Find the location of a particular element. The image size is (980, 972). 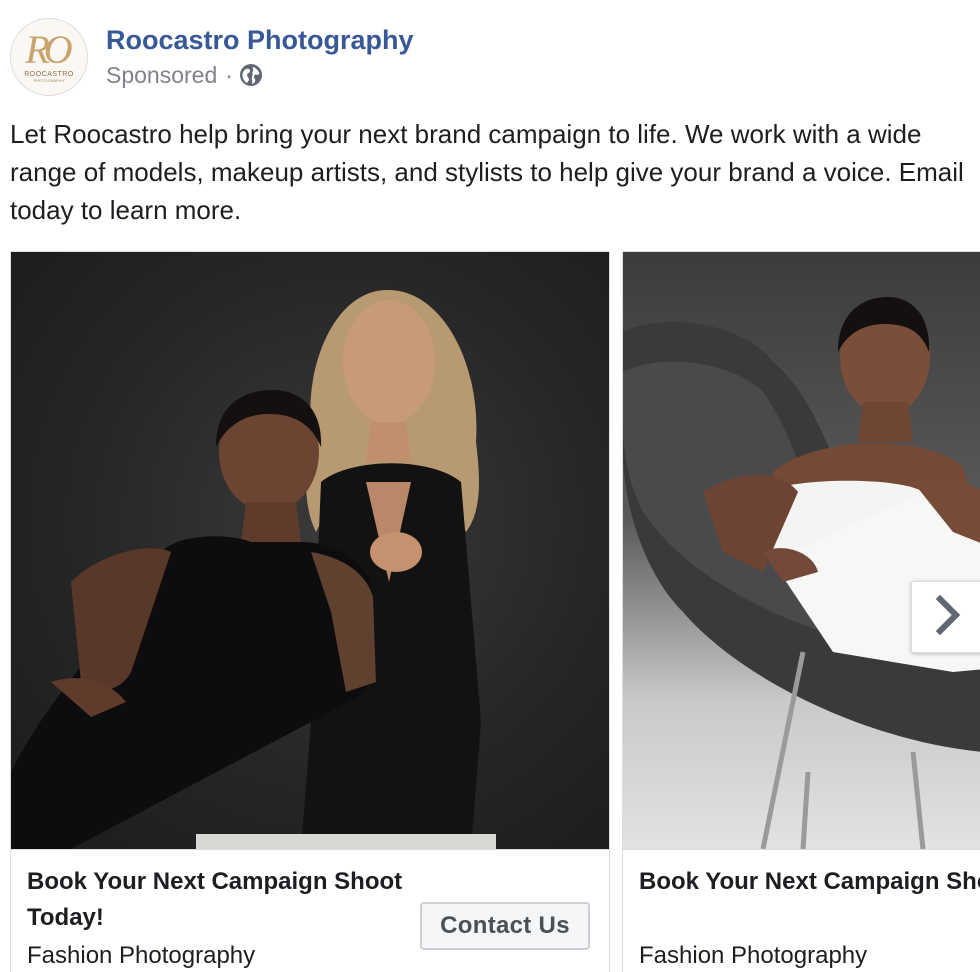

post-meta: Roocastro Photography Sponsored · is located at coordinates (260, 56).